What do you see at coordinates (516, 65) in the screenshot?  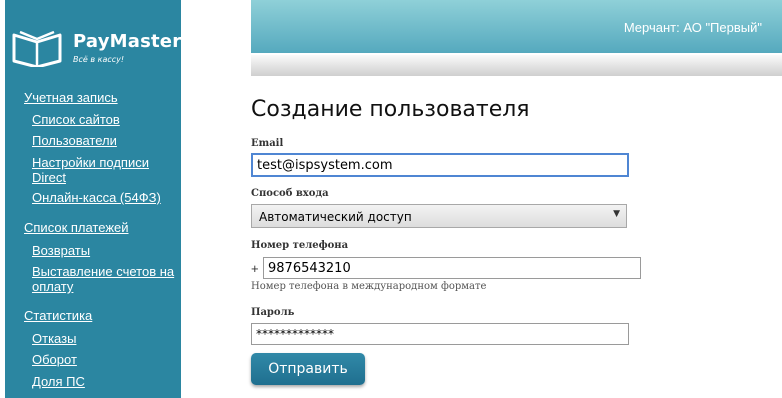 I see `toolbar-strip` at bounding box center [516, 65].